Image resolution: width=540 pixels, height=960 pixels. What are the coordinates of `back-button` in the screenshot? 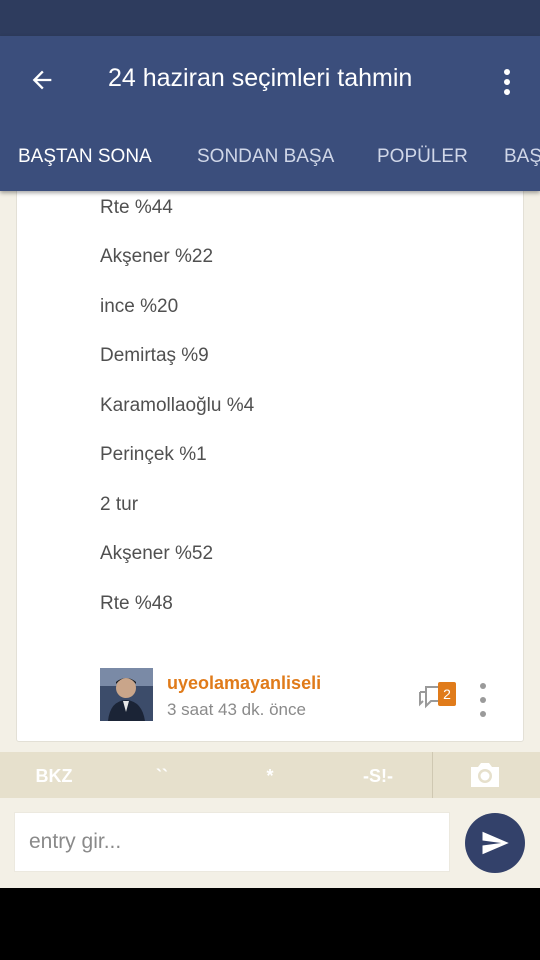 It's located at (42, 80).